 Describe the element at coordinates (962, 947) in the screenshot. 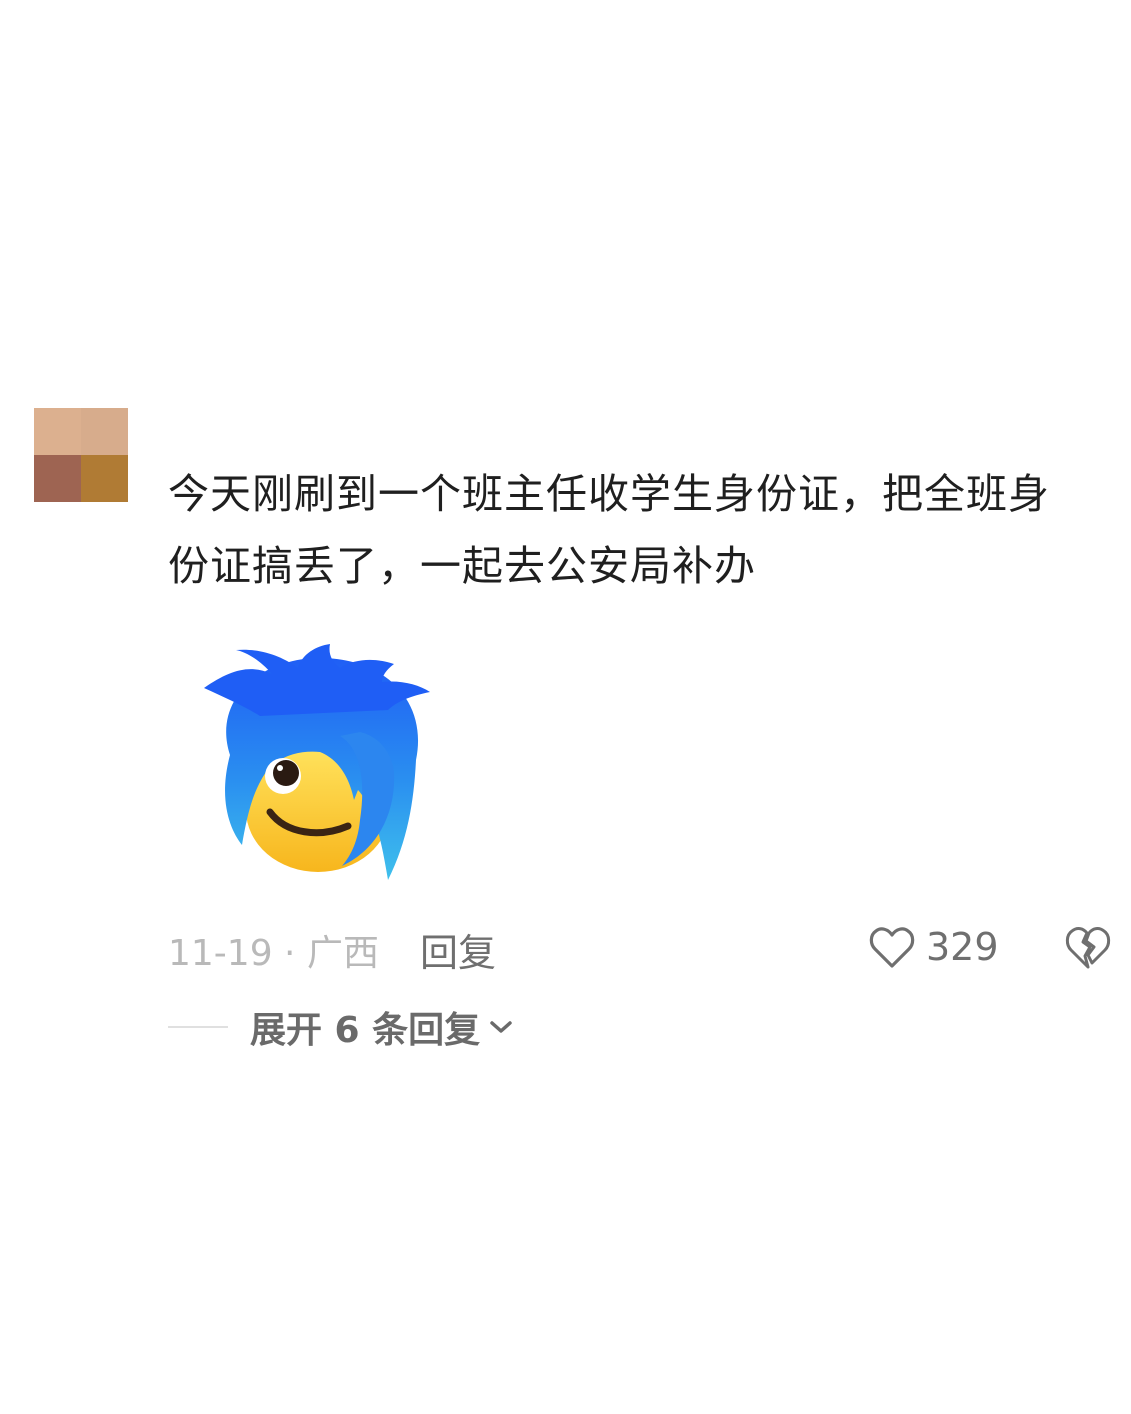

I see `like-count: 329` at that location.